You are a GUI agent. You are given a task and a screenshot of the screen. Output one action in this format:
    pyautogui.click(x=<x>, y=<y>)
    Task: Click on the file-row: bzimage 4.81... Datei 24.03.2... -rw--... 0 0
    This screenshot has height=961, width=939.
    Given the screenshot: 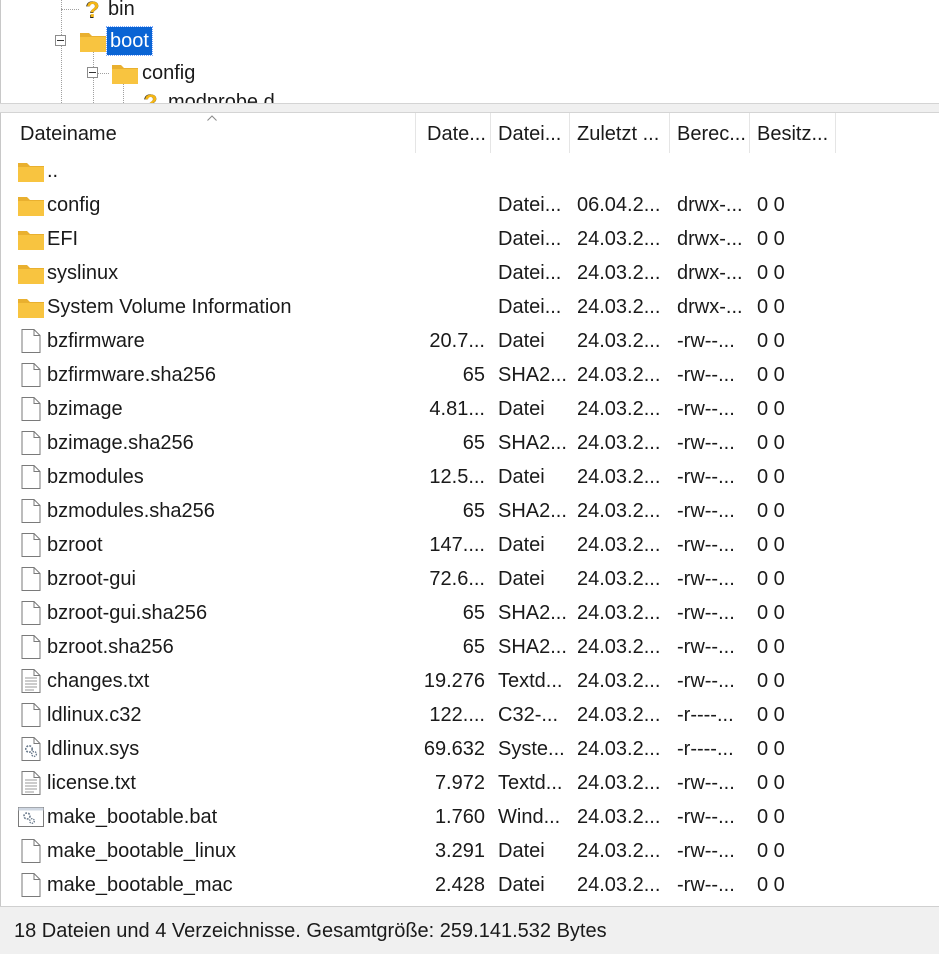 What is the action you would take?
    pyautogui.click(x=470, y=408)
    